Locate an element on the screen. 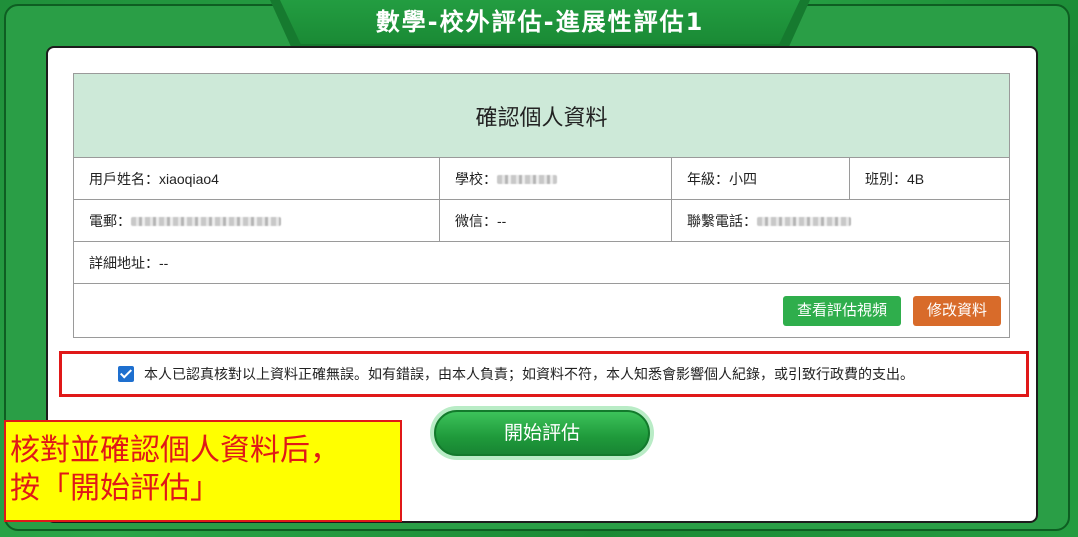 The image size is (1078, 537). table-row: 用戶姓名：xiaoqiao4 學校： 年級：小四 班別：4B is located at coordinates (541, 178).